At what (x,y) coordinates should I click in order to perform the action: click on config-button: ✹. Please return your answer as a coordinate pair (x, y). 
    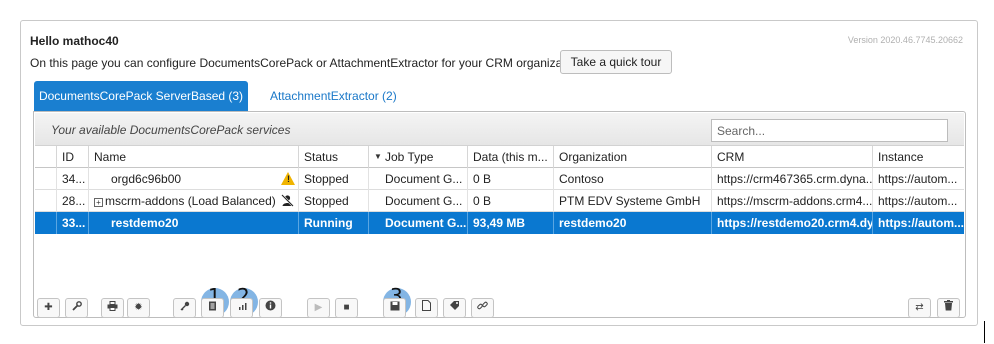
    Looking at the image, I should click on (138, 308).